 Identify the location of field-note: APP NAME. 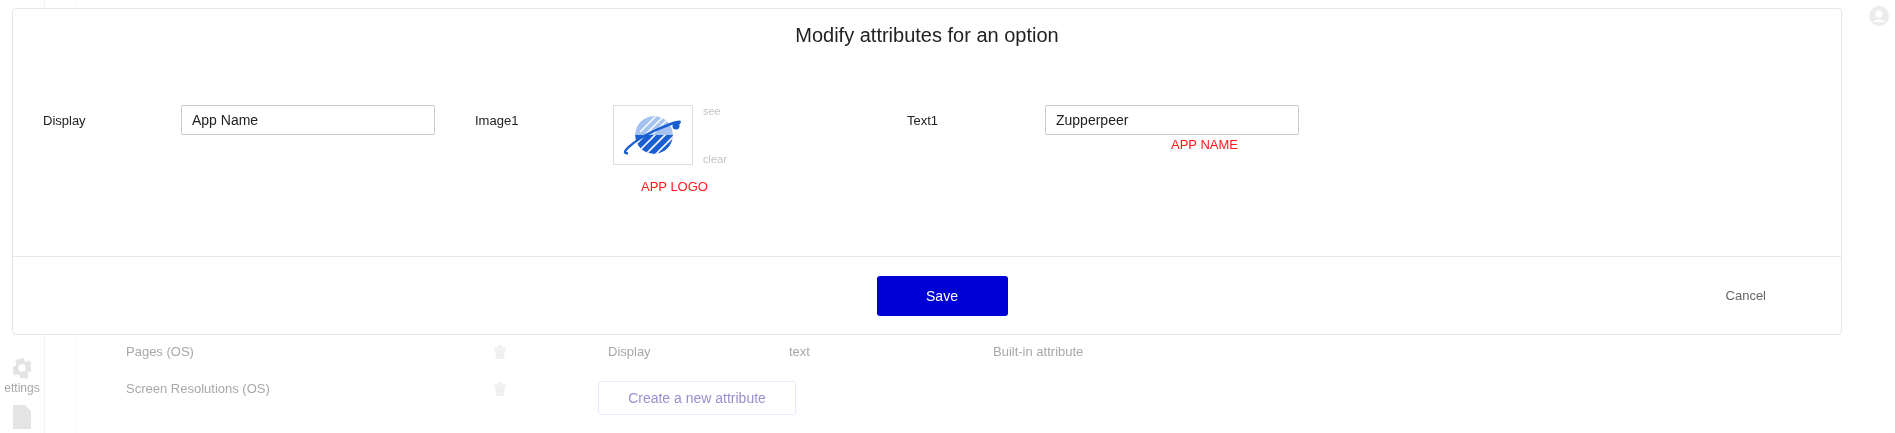
(1205, 144).